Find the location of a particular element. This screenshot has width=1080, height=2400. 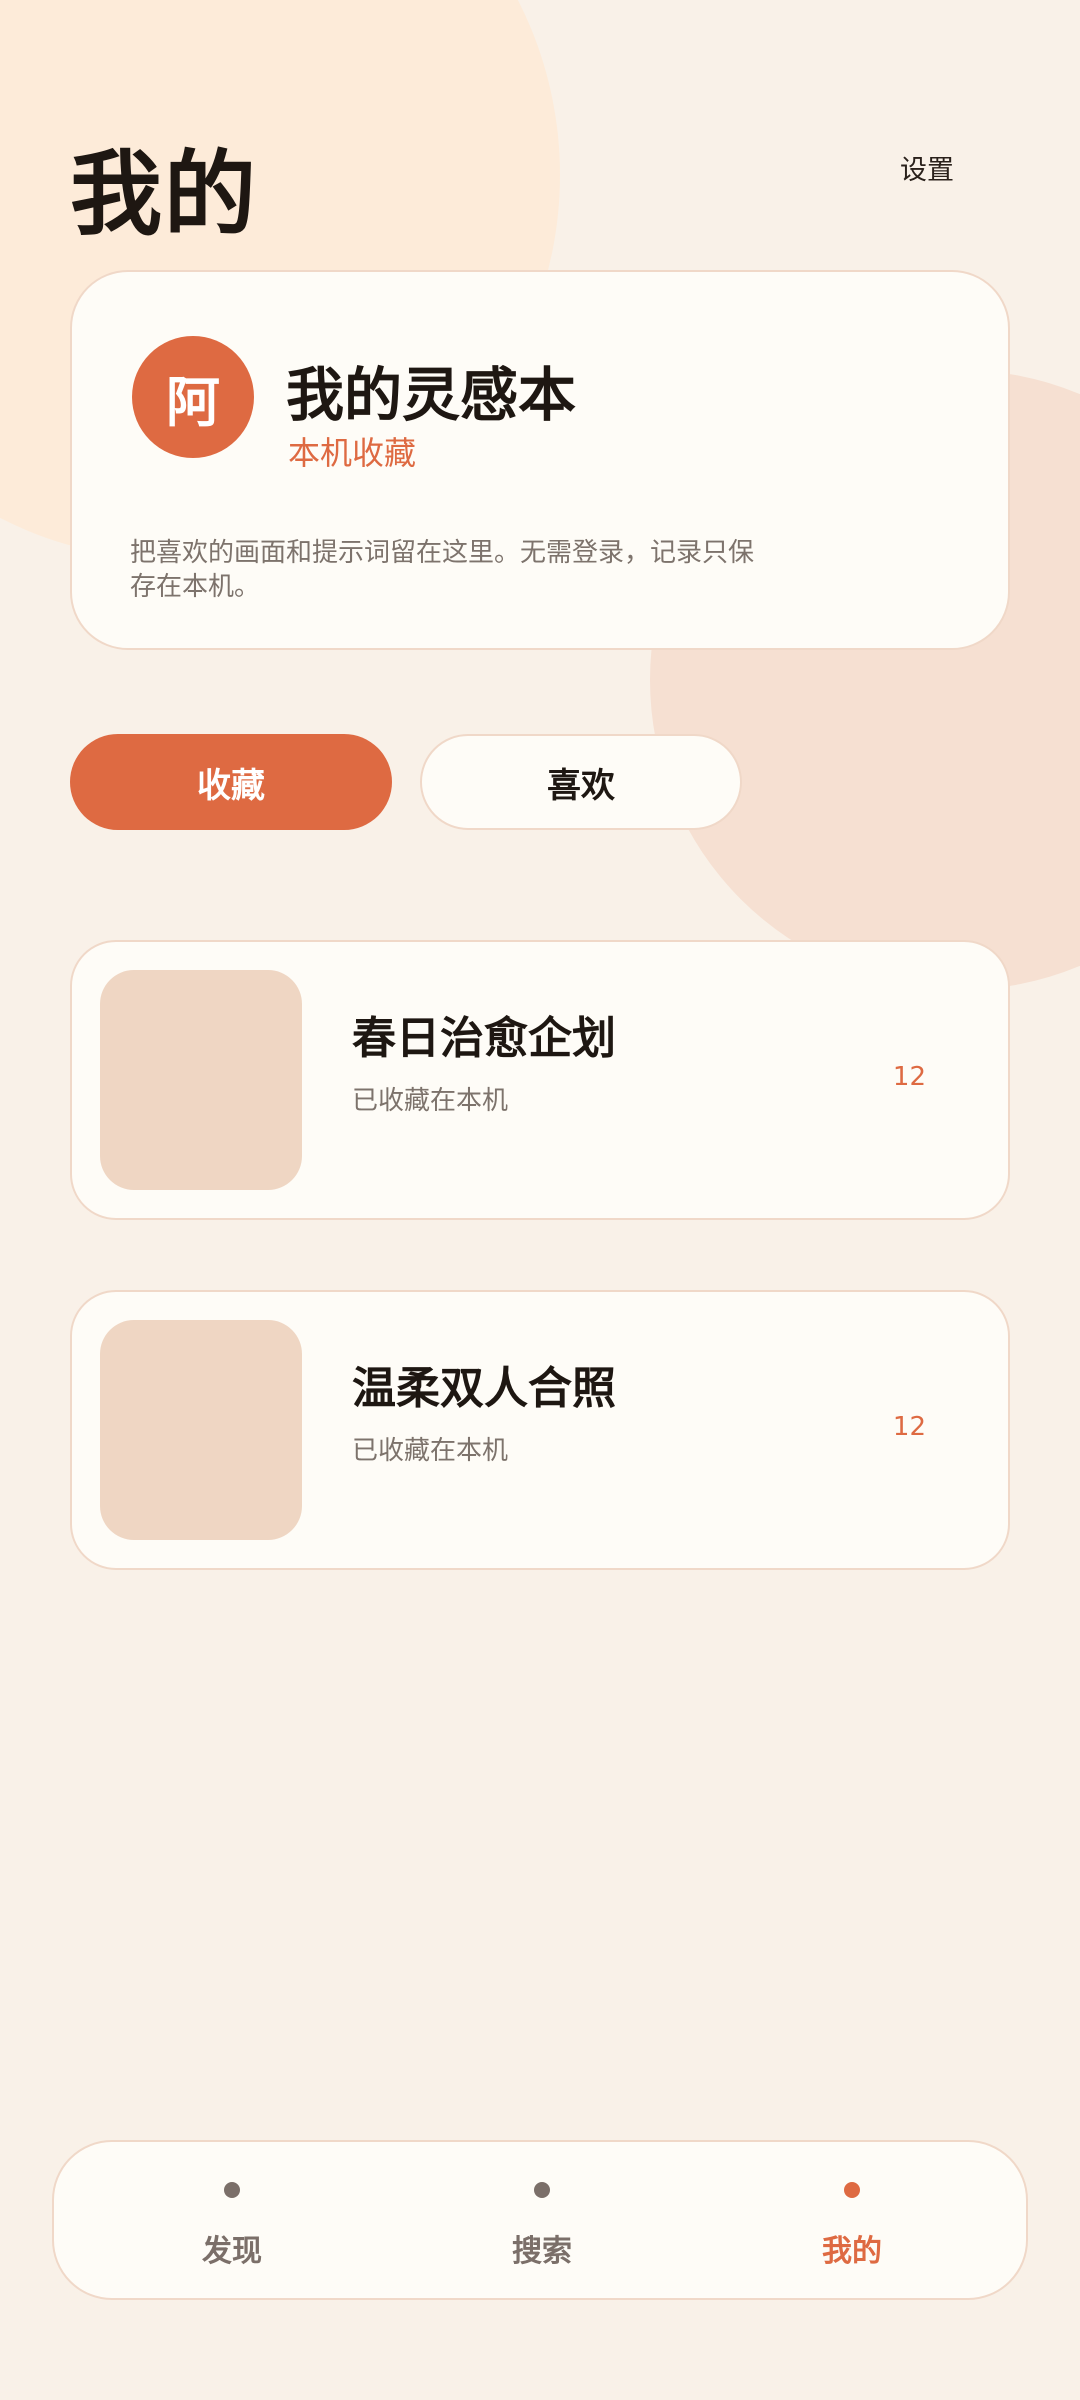

collection-title: 春日治愈企划 is located at coordinates (484, 1038).